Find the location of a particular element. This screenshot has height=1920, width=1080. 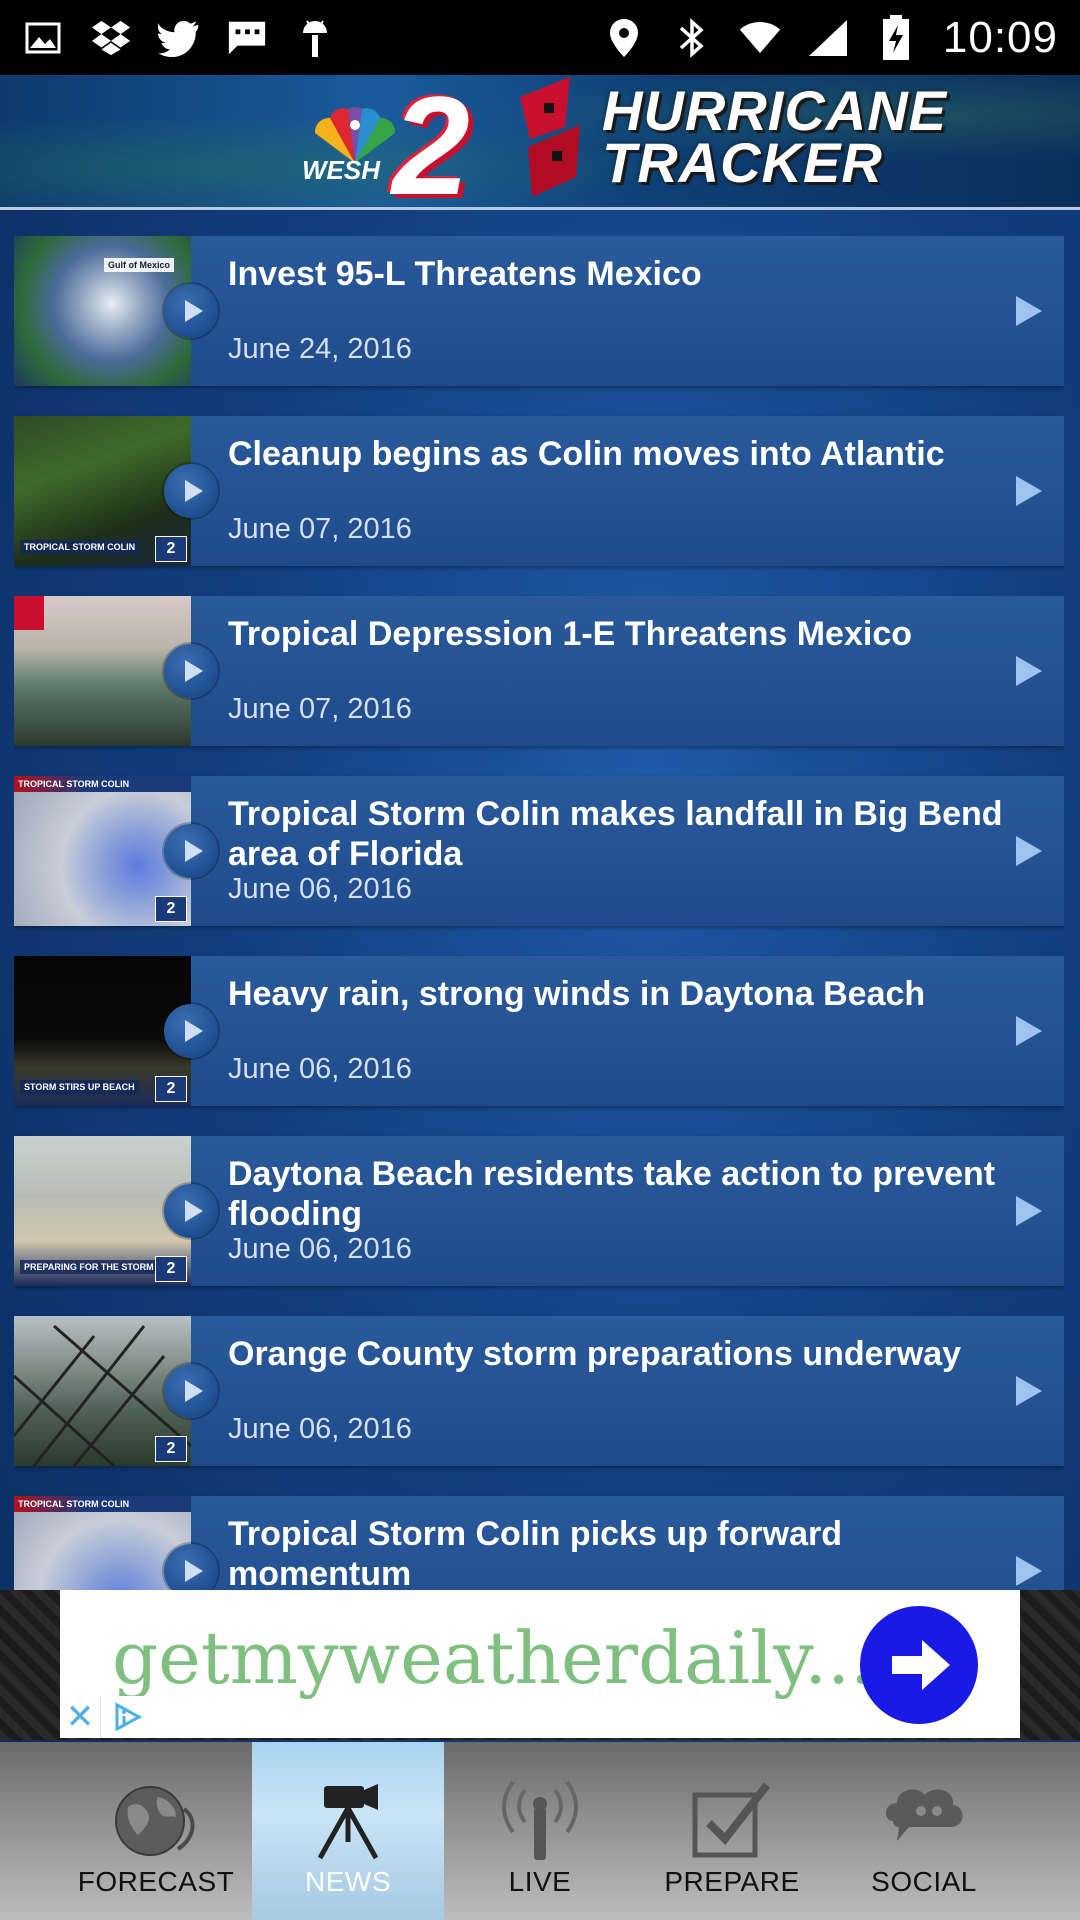

chat-cloud-icon is located at coordinates (924, 1820).